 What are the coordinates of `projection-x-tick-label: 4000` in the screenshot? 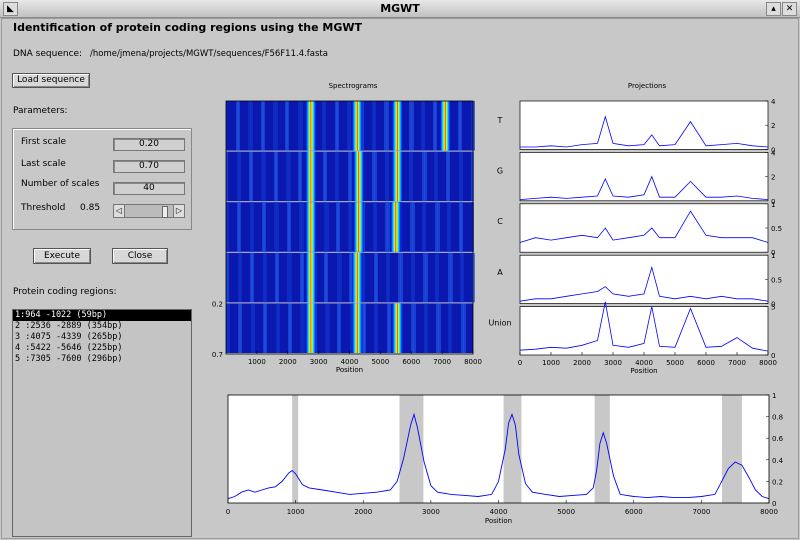 It's located at (644, 363).